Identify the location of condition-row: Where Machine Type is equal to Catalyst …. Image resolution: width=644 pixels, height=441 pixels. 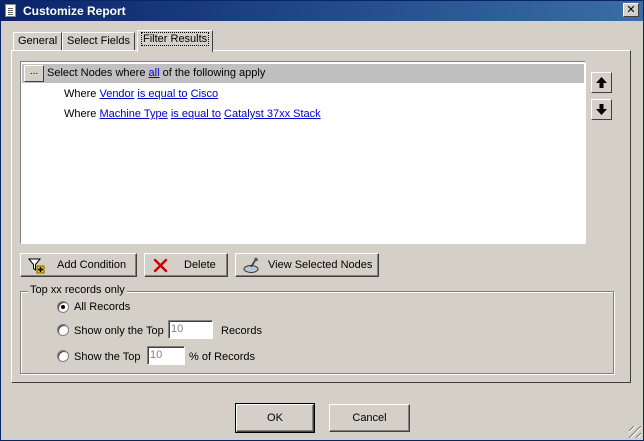
(192, 114).